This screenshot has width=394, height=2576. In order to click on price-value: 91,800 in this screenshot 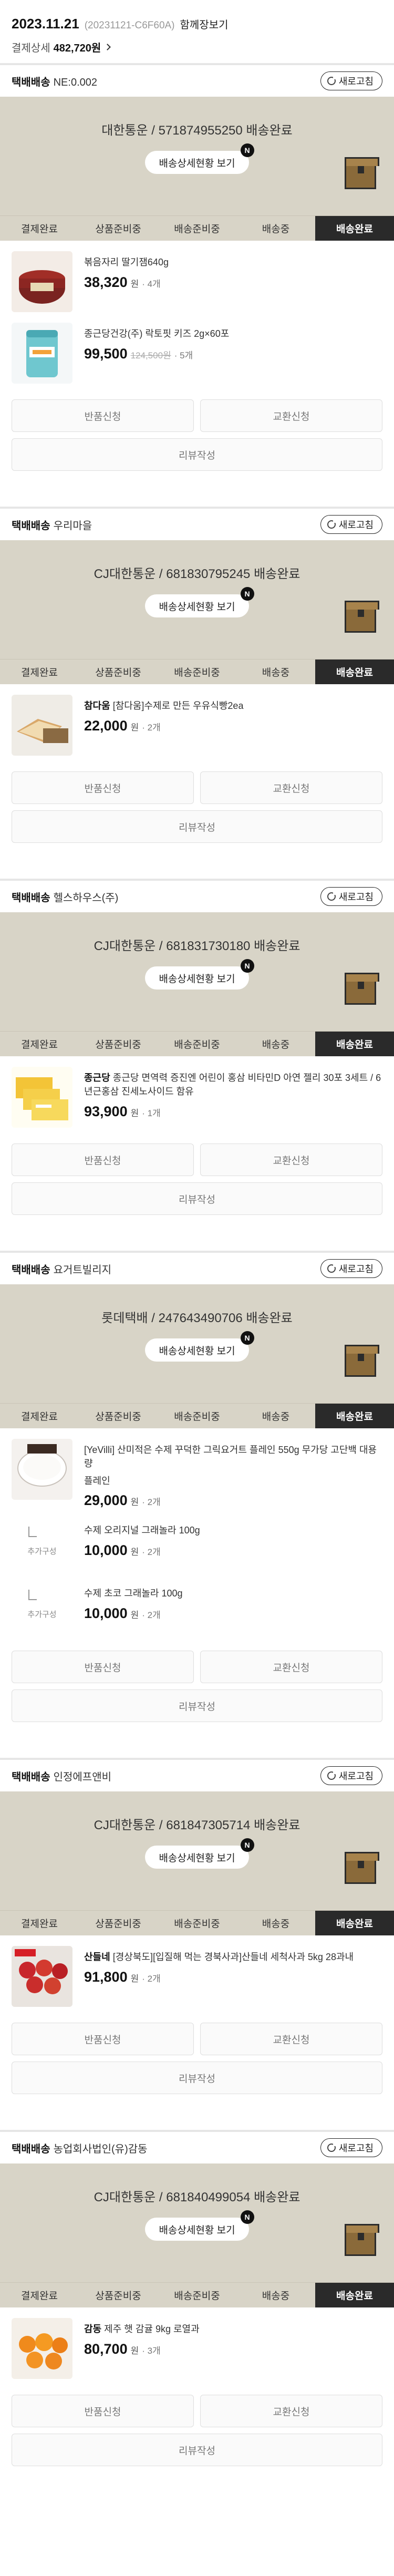, I will do `click(106, 1977)`.